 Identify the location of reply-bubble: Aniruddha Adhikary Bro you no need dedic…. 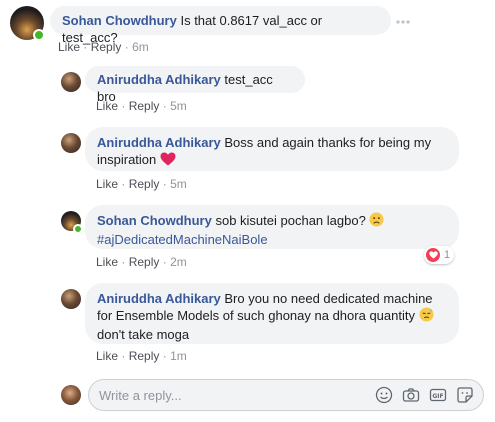
(272, 313).